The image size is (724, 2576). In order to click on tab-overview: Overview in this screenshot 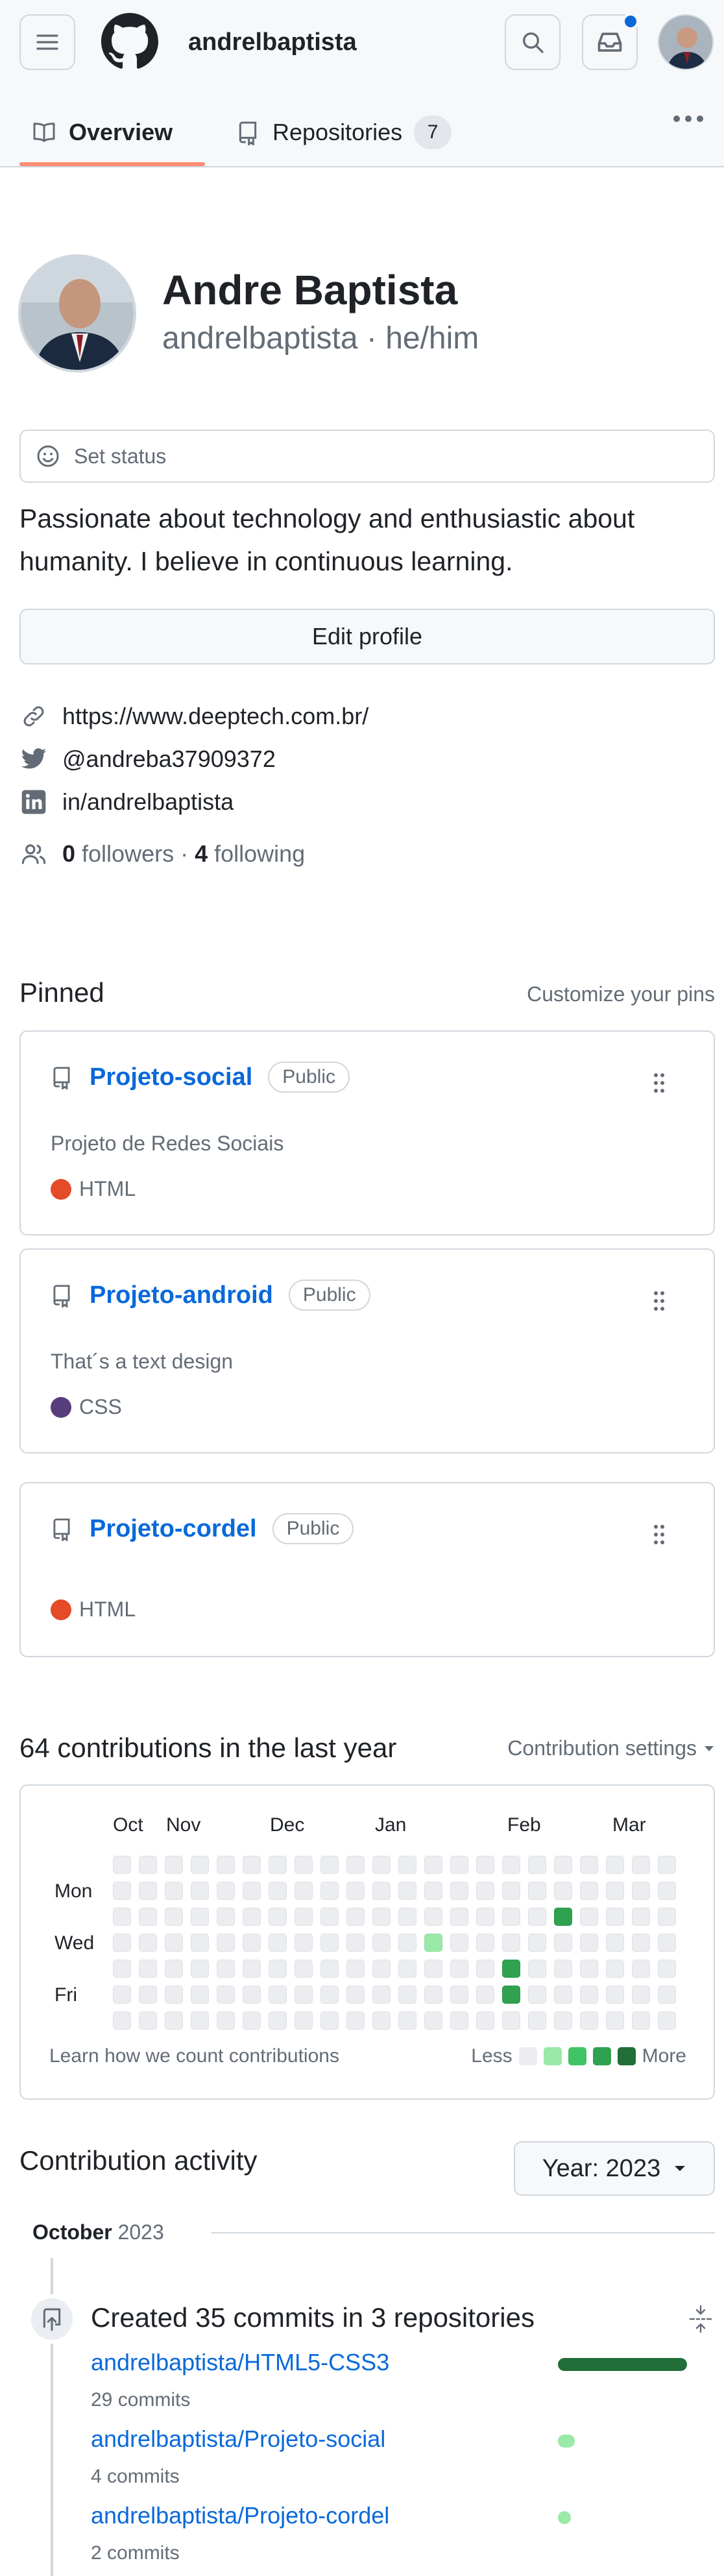, I will do `click(102, 132)`.